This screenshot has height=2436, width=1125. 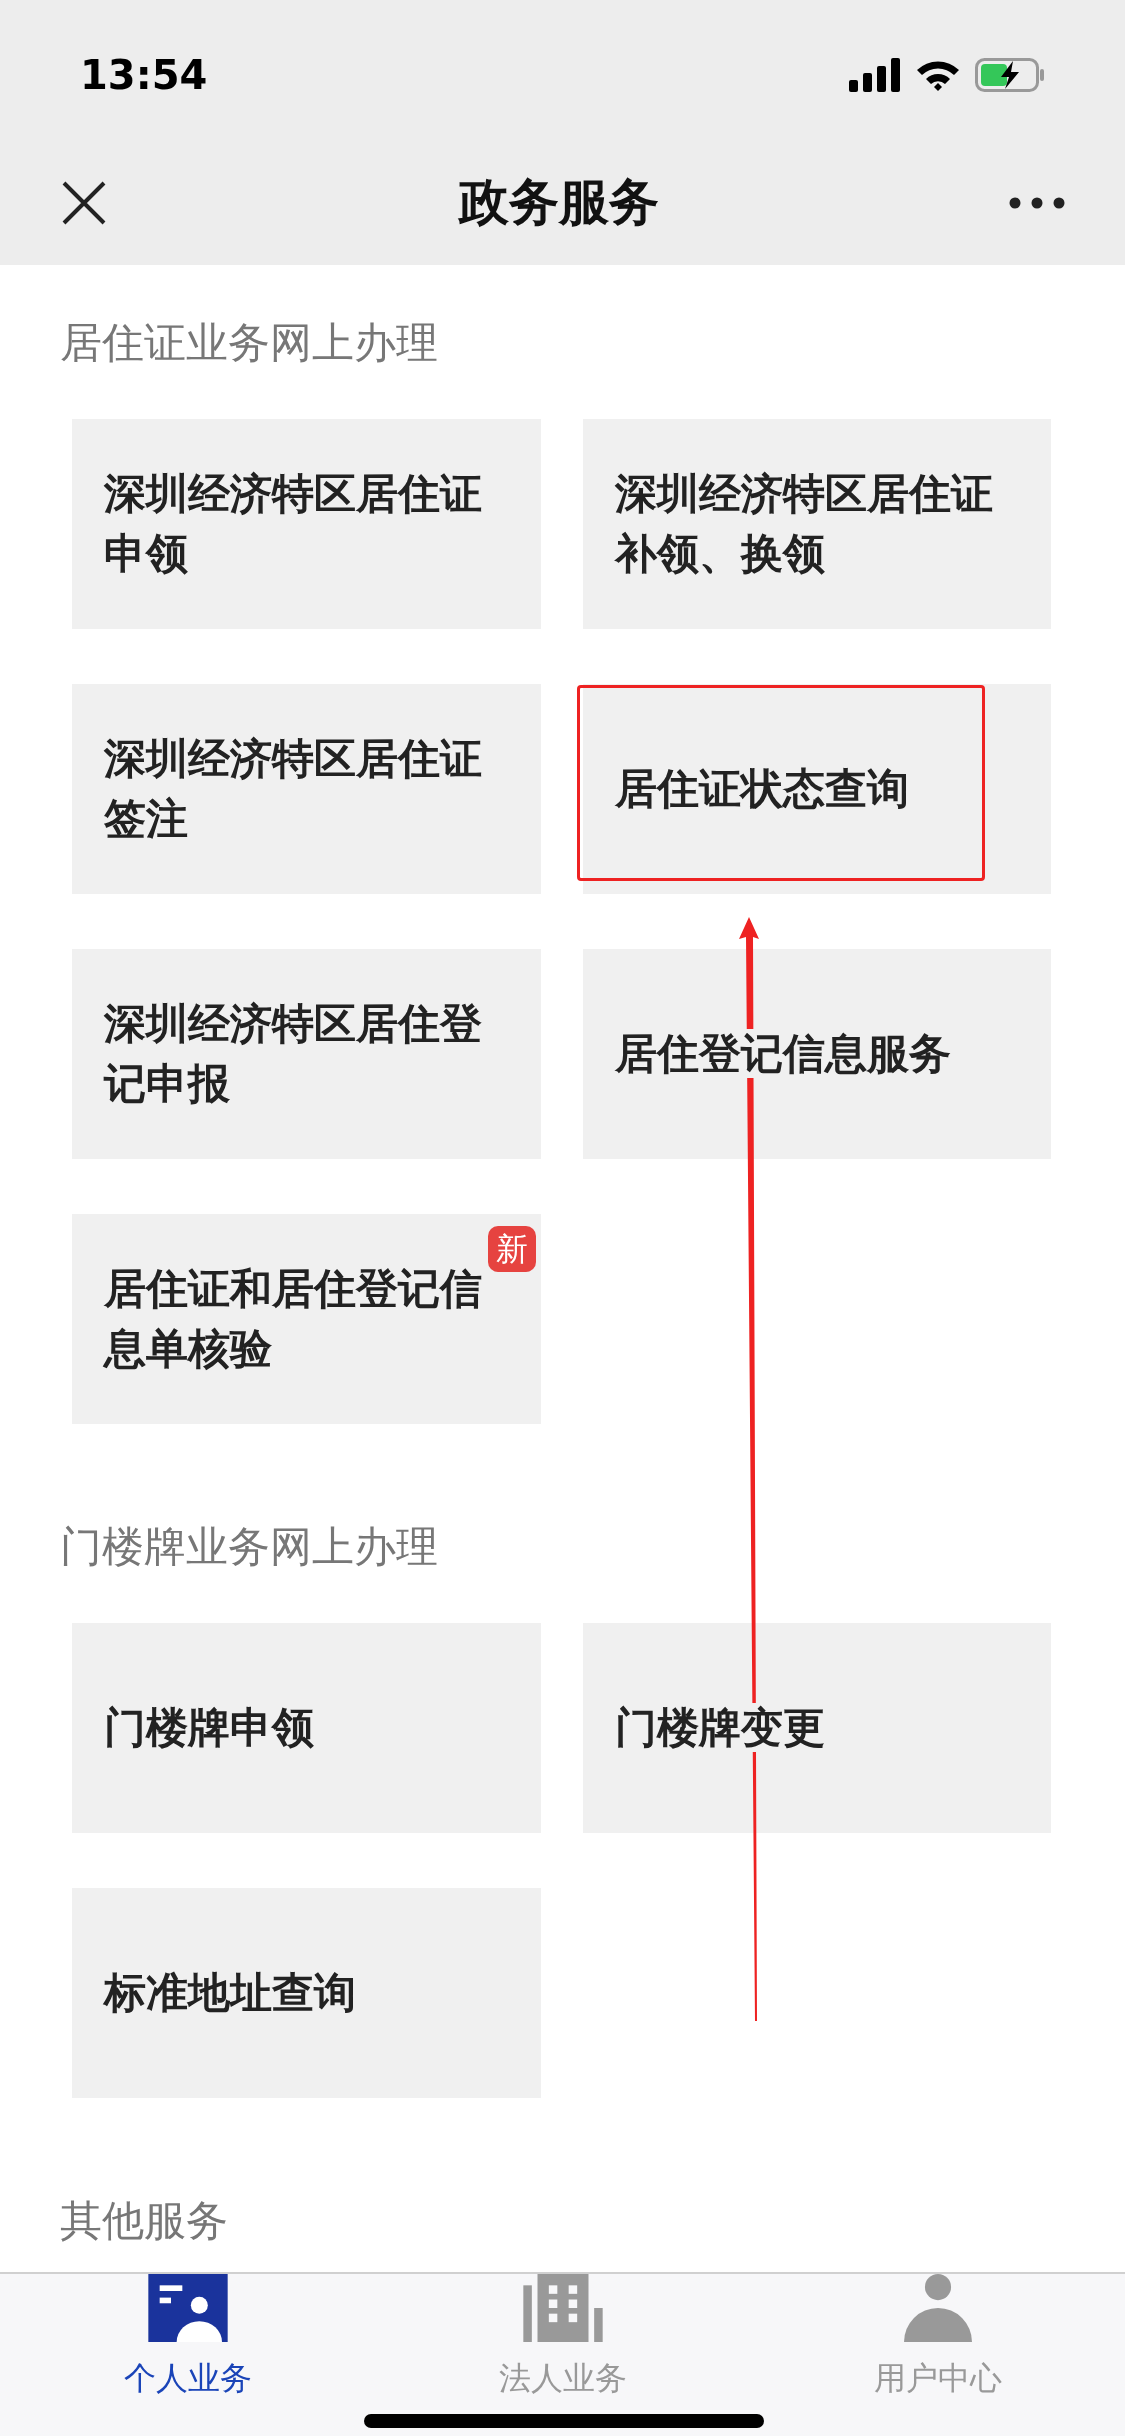 What do you see at coordinates (816, 789) in the screenshot?
I see `service-tile: 居住证状态查询` at bounding box center [816, 789].